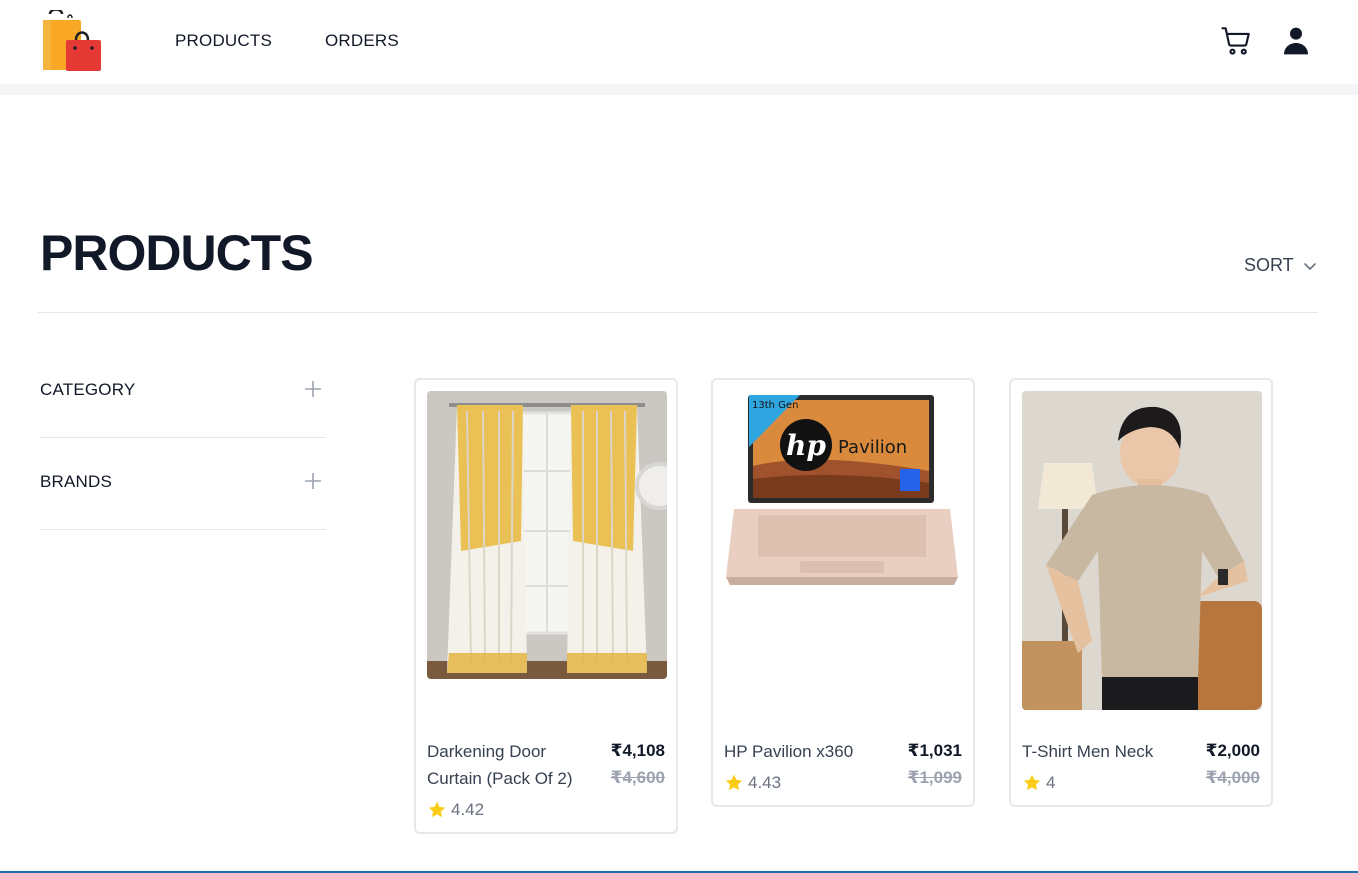  I want to click on product-rating: 4.43, so click(752, 783).